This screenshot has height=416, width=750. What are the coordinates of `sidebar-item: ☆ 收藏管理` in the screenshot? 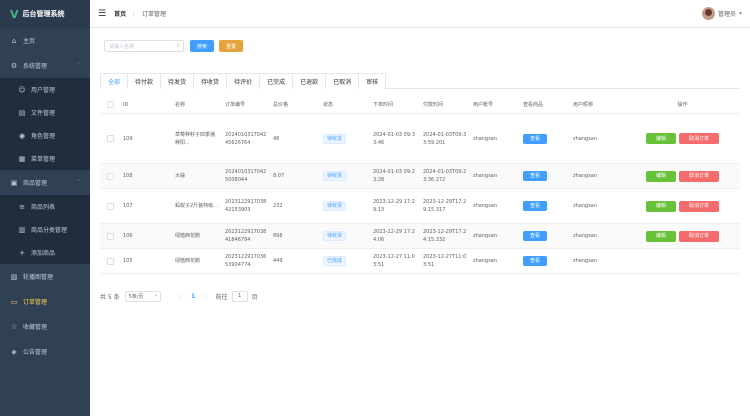 It's located at (45, 326).